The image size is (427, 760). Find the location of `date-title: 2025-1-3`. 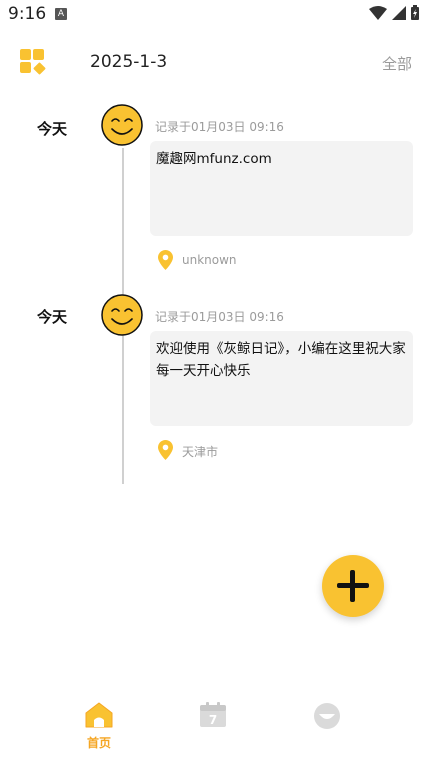

date-title: 2025-1-3 is located at coordinates (128, 62).